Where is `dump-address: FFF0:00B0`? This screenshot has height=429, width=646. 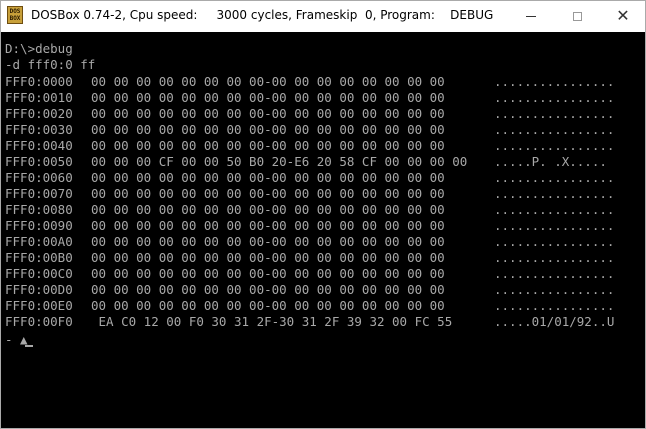
dump-address: FFF0:00B0 is located at coordinates (39, 257).